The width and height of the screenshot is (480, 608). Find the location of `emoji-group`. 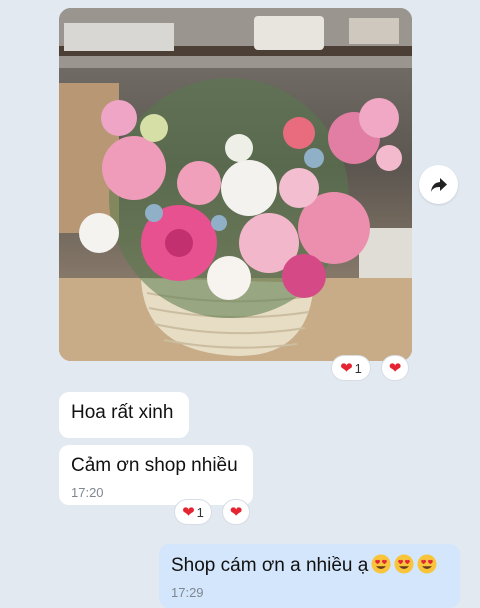

emoji-group is located at coordinates (402, 565).